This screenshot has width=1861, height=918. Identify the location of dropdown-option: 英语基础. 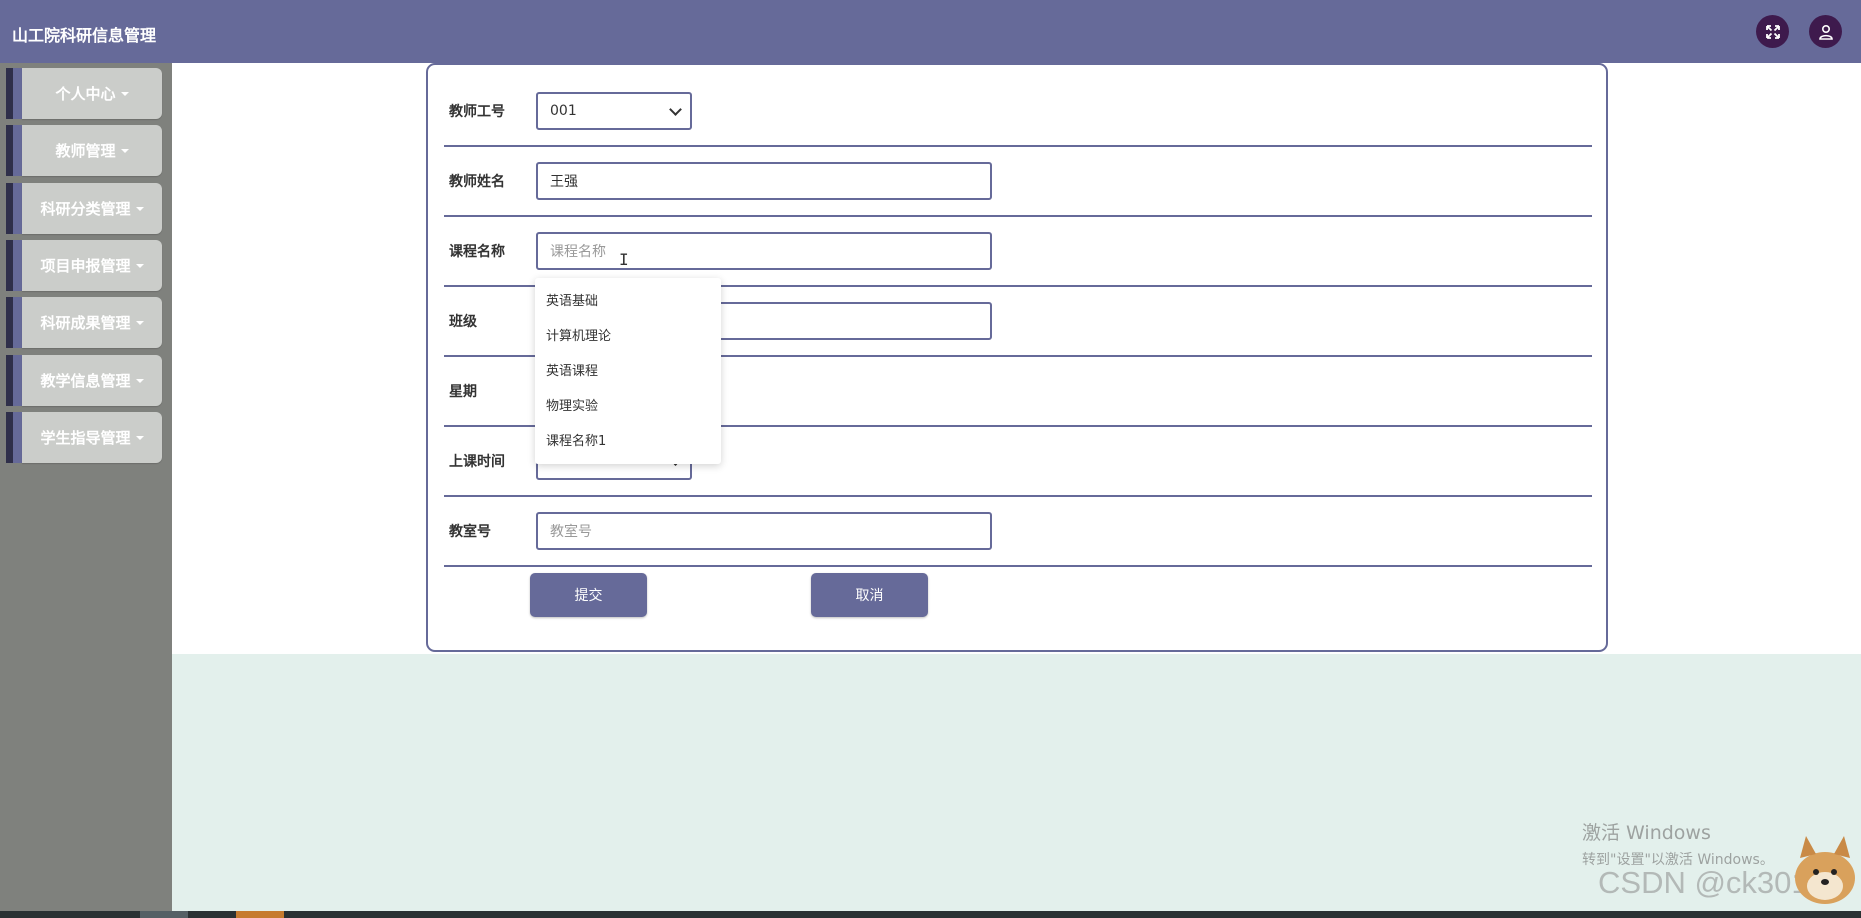
(572, 299).